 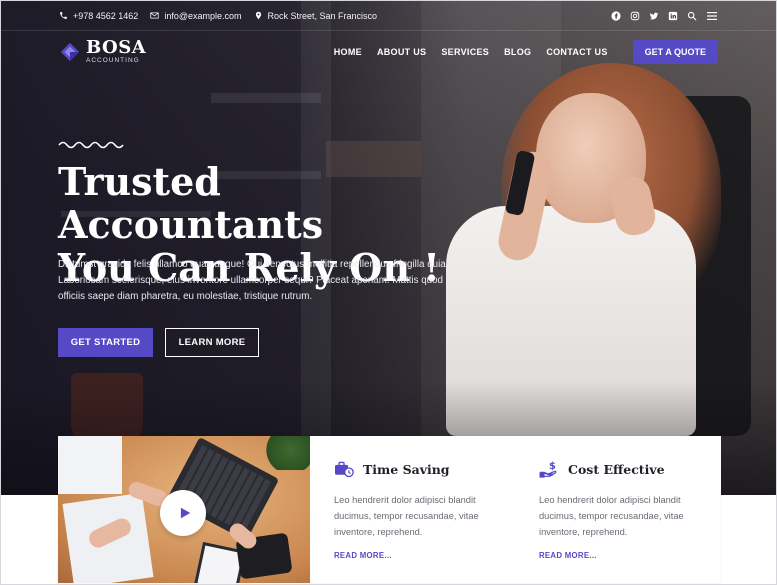 What do you see at coordinates (158, 342) in the screenshot?
I see `hero-cta-group: GET STARTED LEARN MORE` at bounding box center [158, 342].